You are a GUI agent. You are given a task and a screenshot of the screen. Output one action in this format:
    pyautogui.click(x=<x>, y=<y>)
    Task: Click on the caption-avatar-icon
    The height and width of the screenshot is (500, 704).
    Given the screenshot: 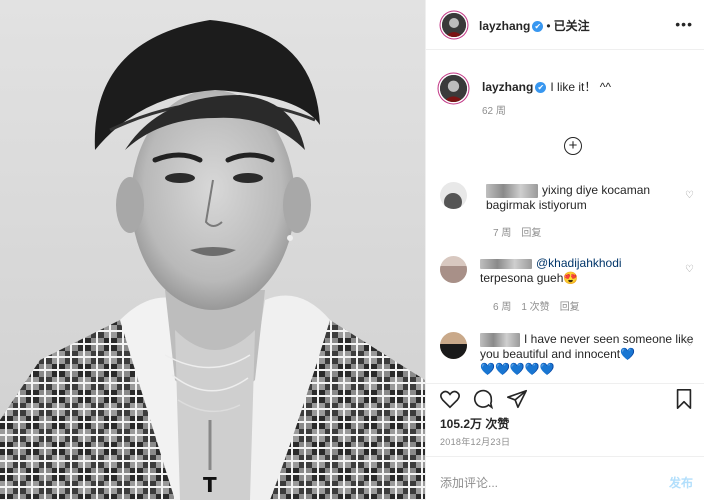 What is the action you would take?
    pyautogui.click(x=453, y=88)
    